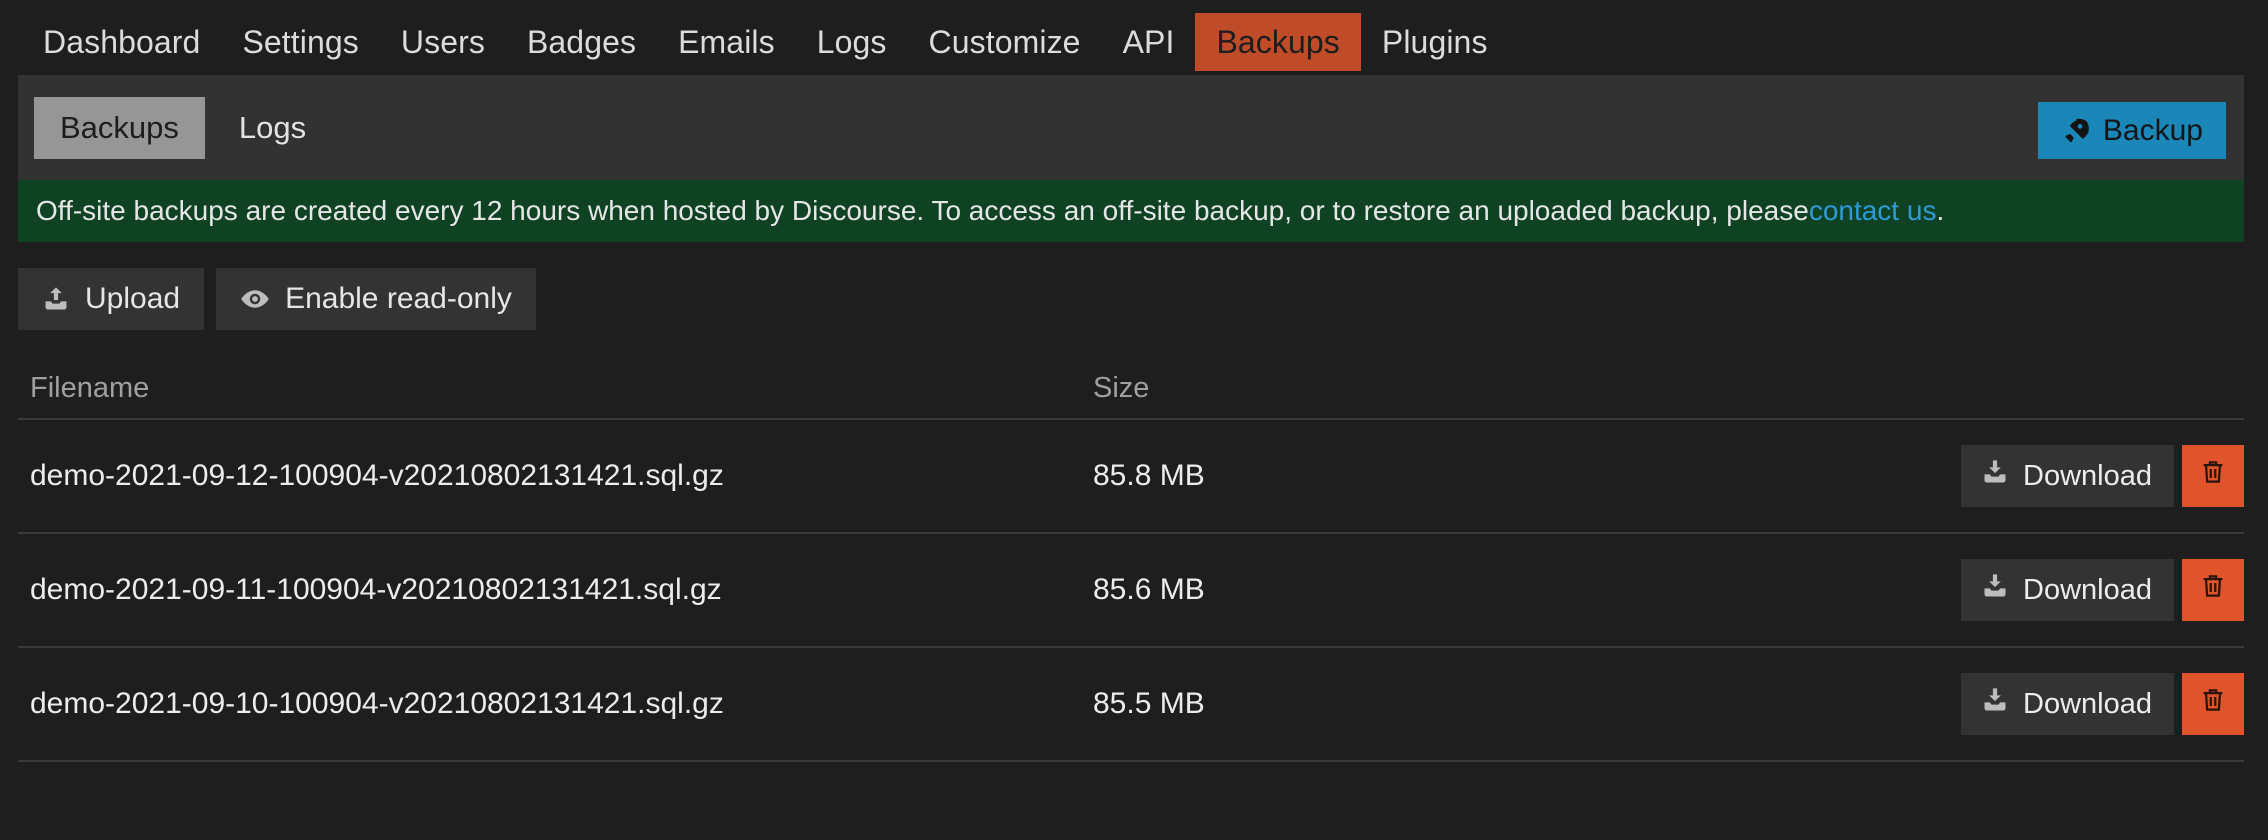 This screenshot has width=2268, height=840. I want to click on upload-label: Upload, so click(133, 298).